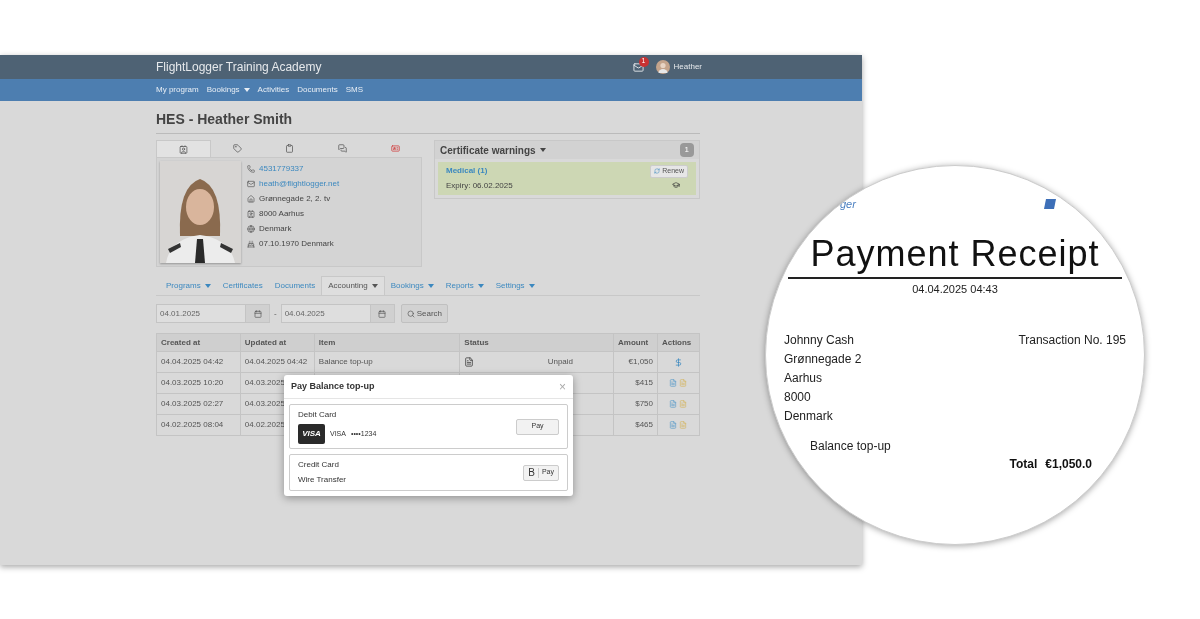 This screenshot has height=619, width=1200. I want to click on payment-method: Credit Card, so click(319, 465).